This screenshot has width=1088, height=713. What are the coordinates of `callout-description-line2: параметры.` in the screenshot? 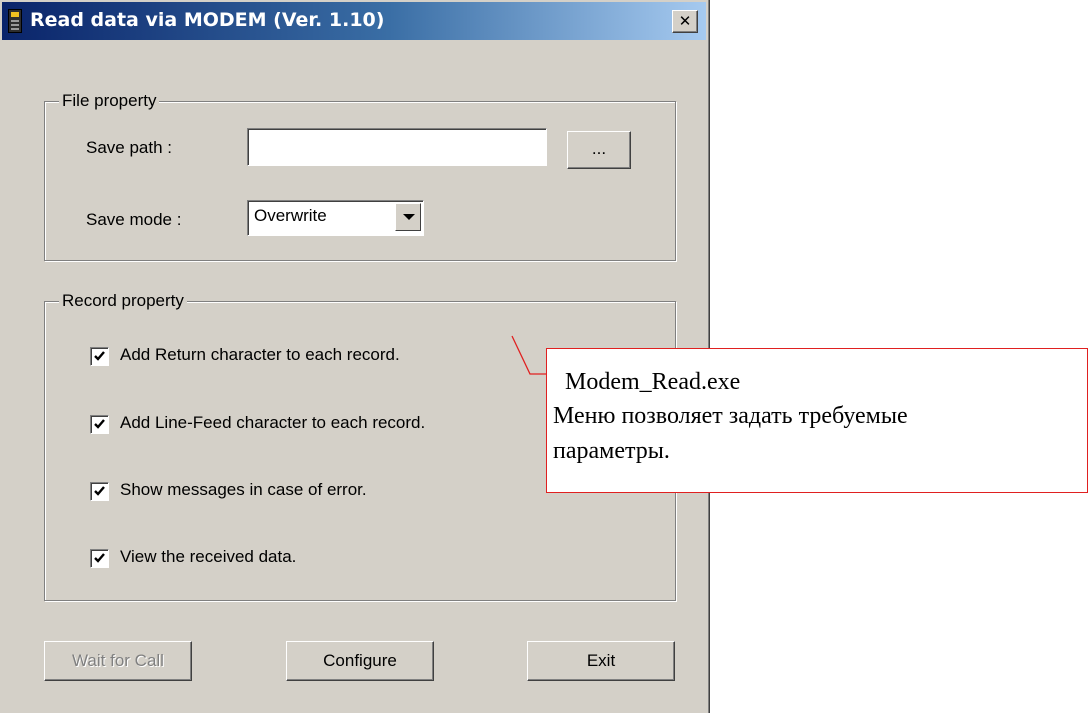 It's located at (611, 451).